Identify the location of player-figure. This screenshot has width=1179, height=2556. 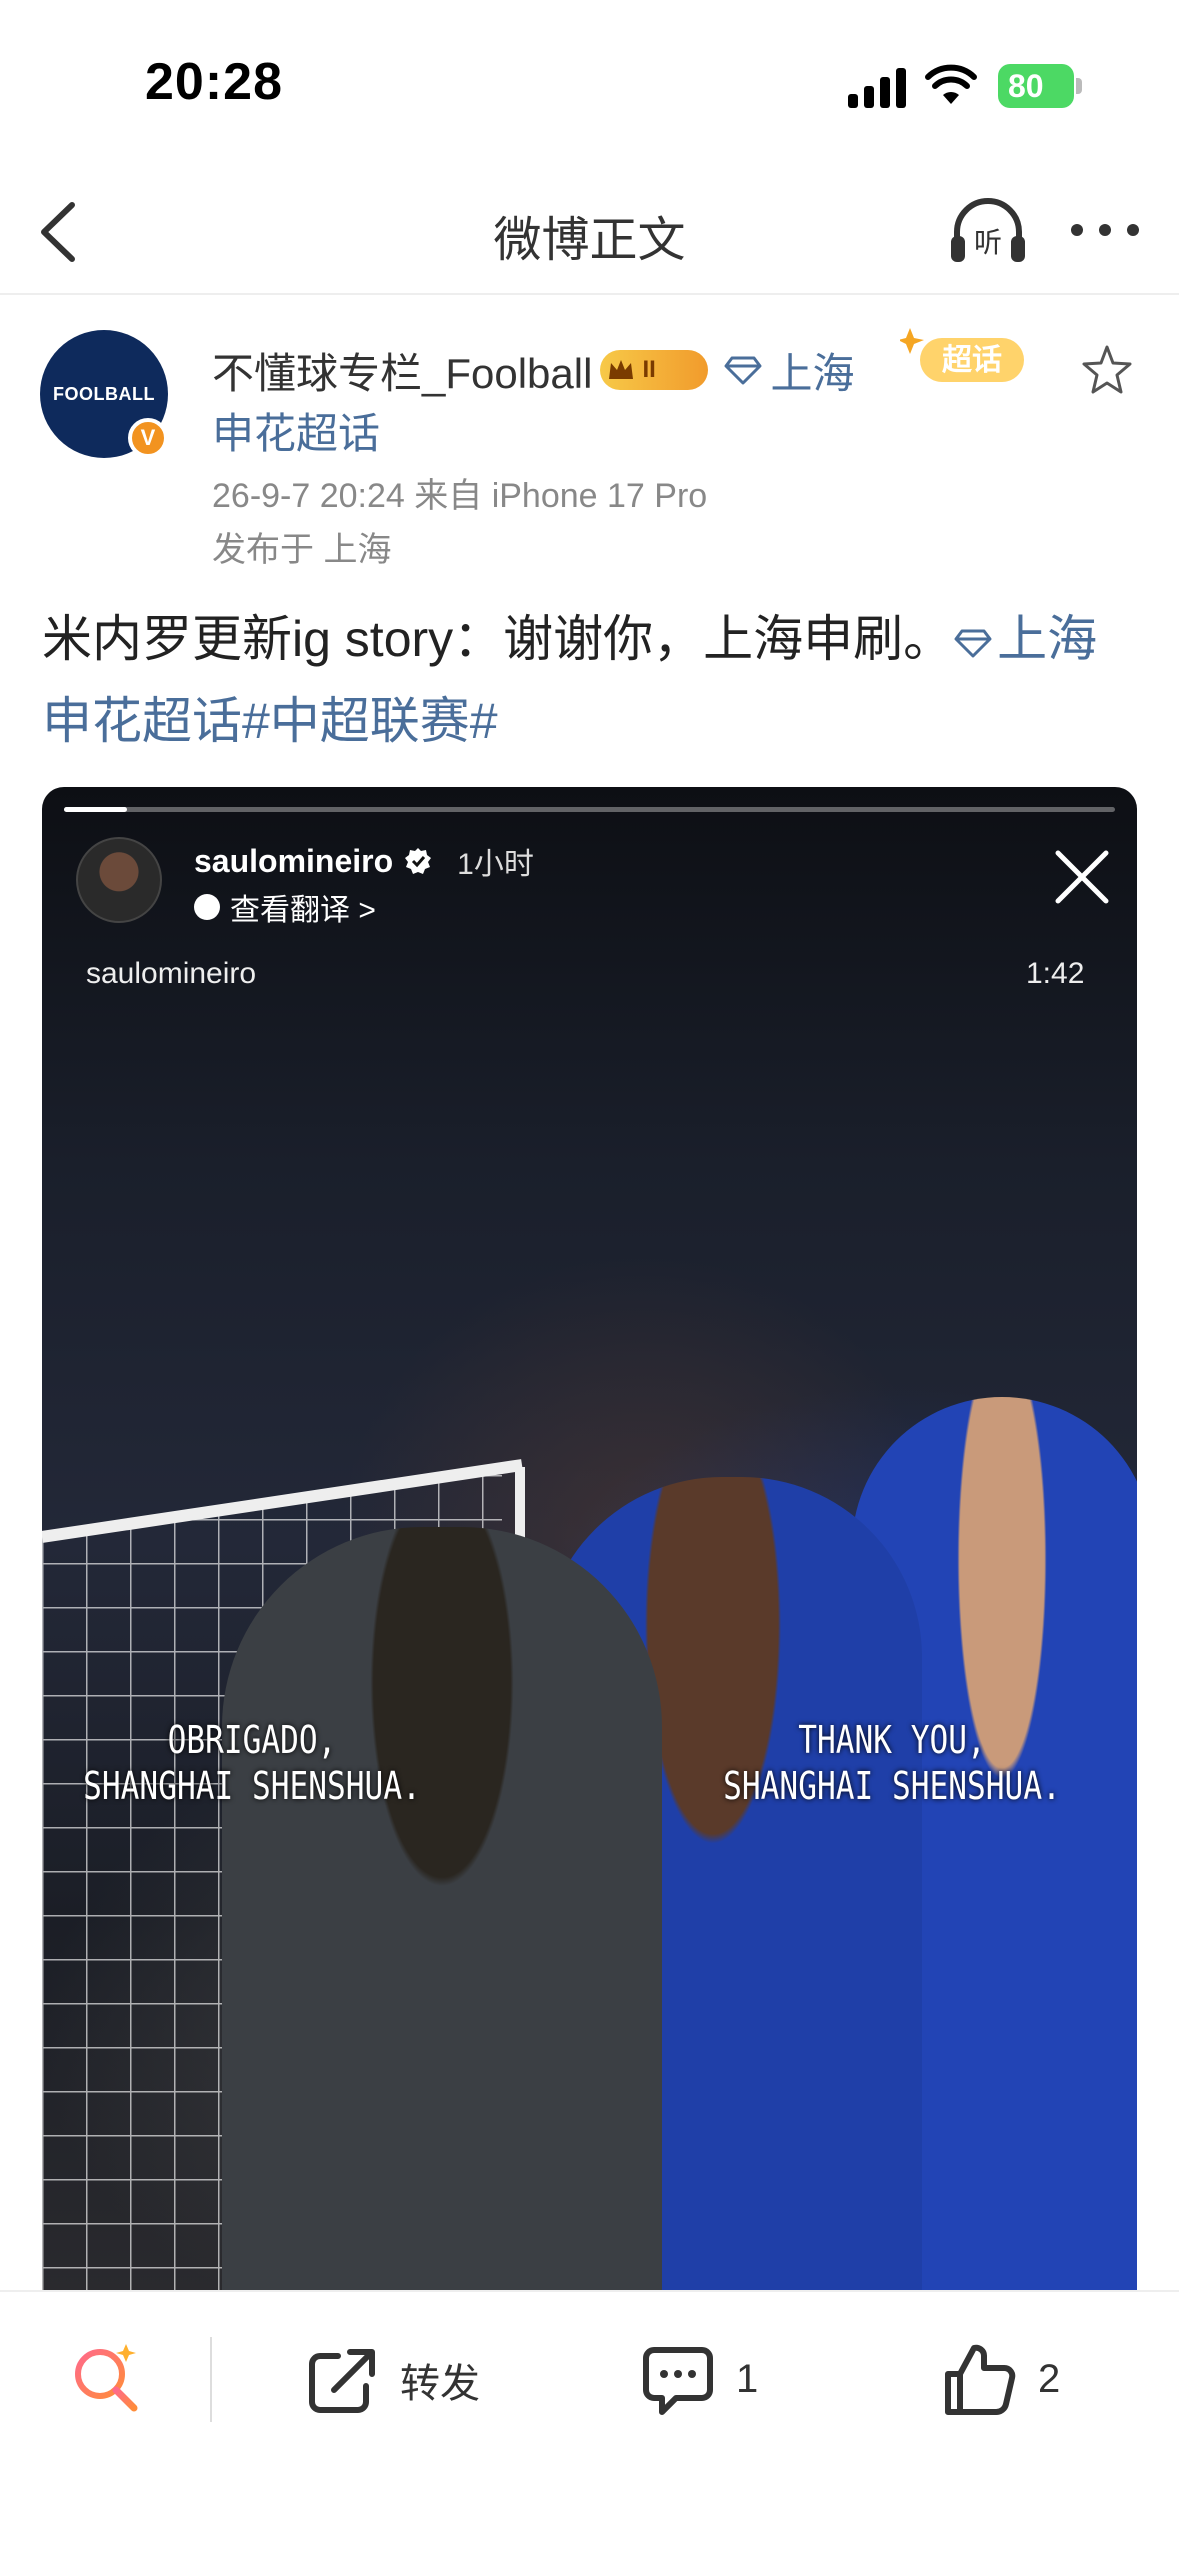
(442, 1912).